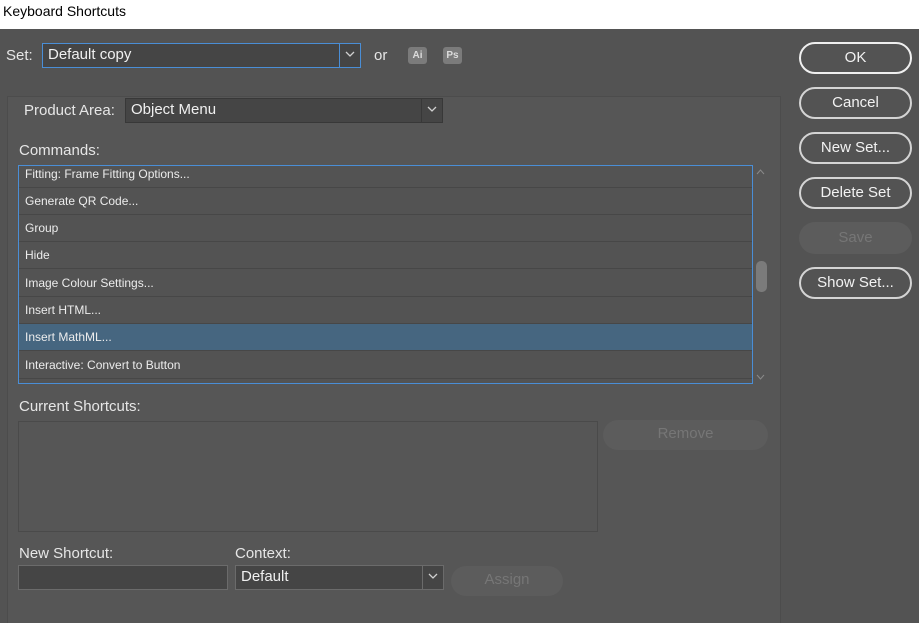 This screenshot has height=623, width=919. Describe the element at coordinates (459, 14) in the screenshot. I see `window-title-bar: Keyboard Shortcuts` at that location.